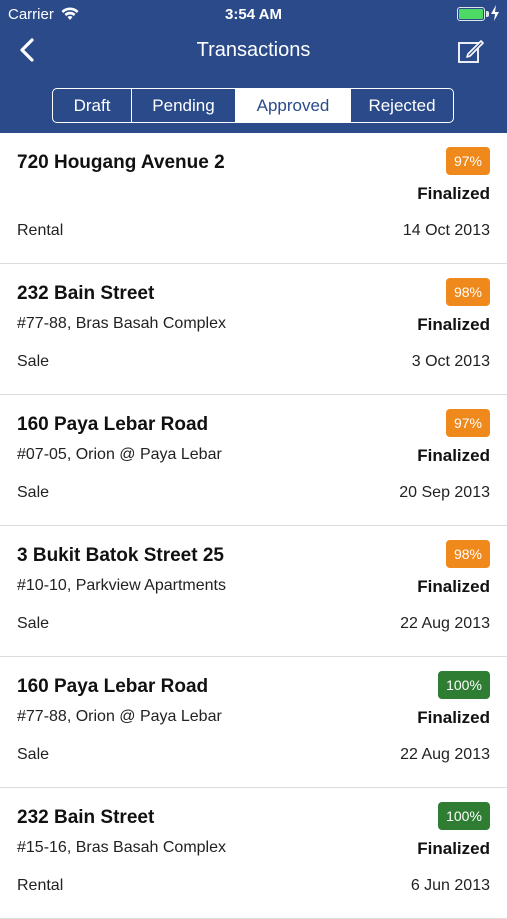 The width and height of the screenshot is (507, 919). I want to click on transaction-unit: #07-05, Orion @ Paya Lebar, so click(119, 454).